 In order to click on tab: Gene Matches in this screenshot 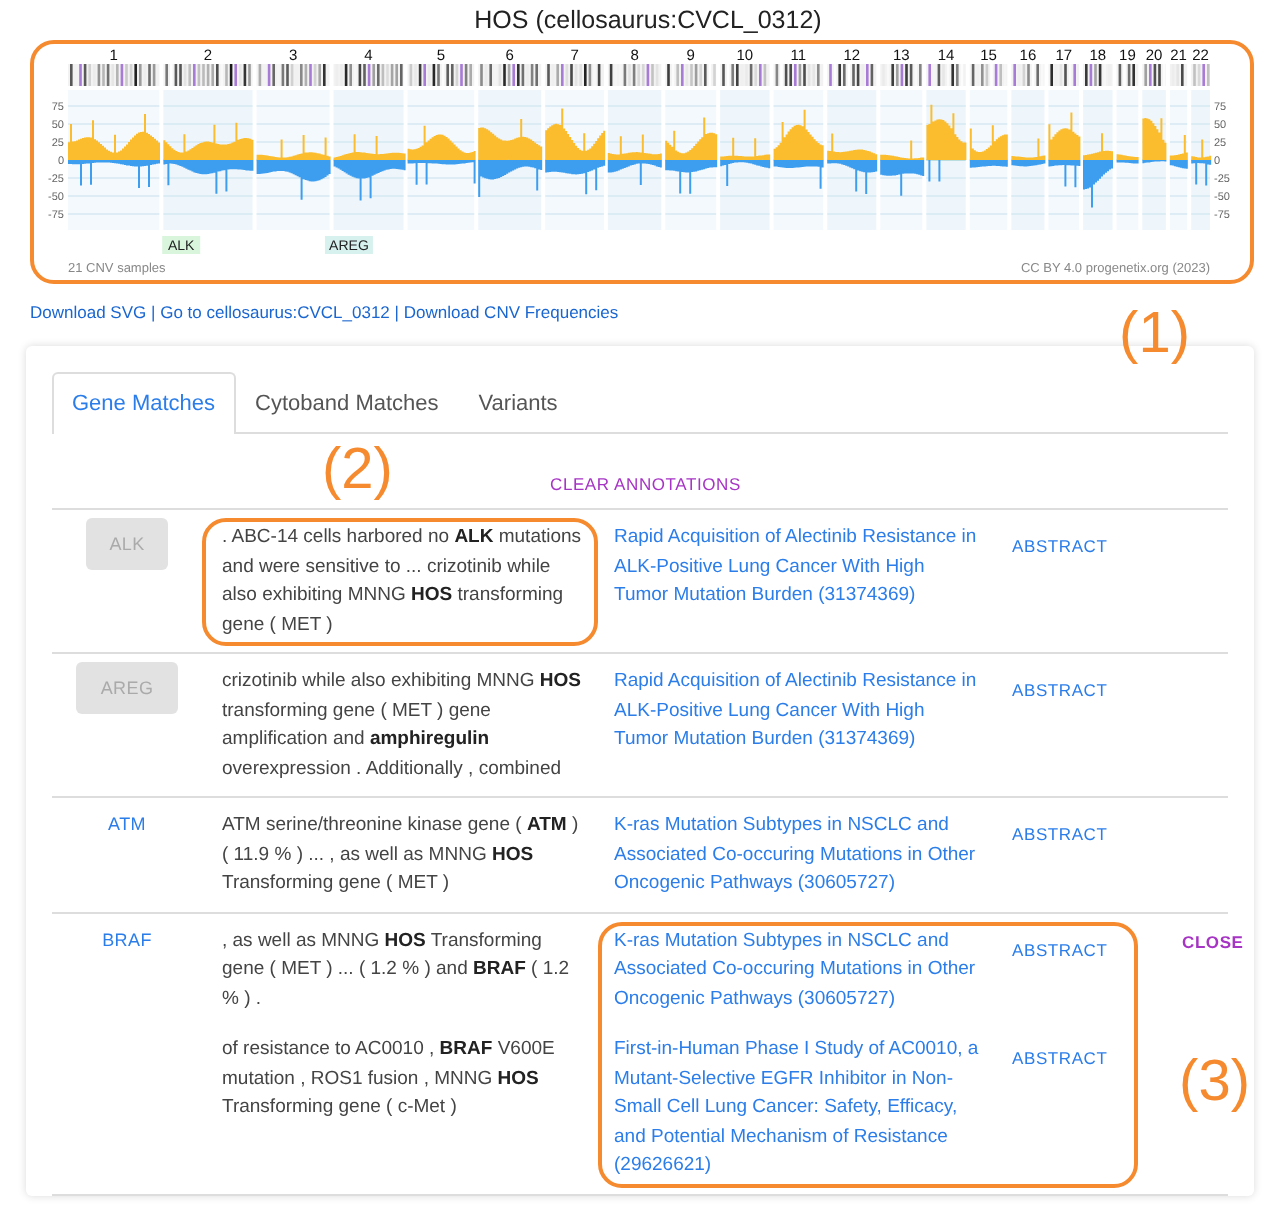, I will do `click(144, 403)`.